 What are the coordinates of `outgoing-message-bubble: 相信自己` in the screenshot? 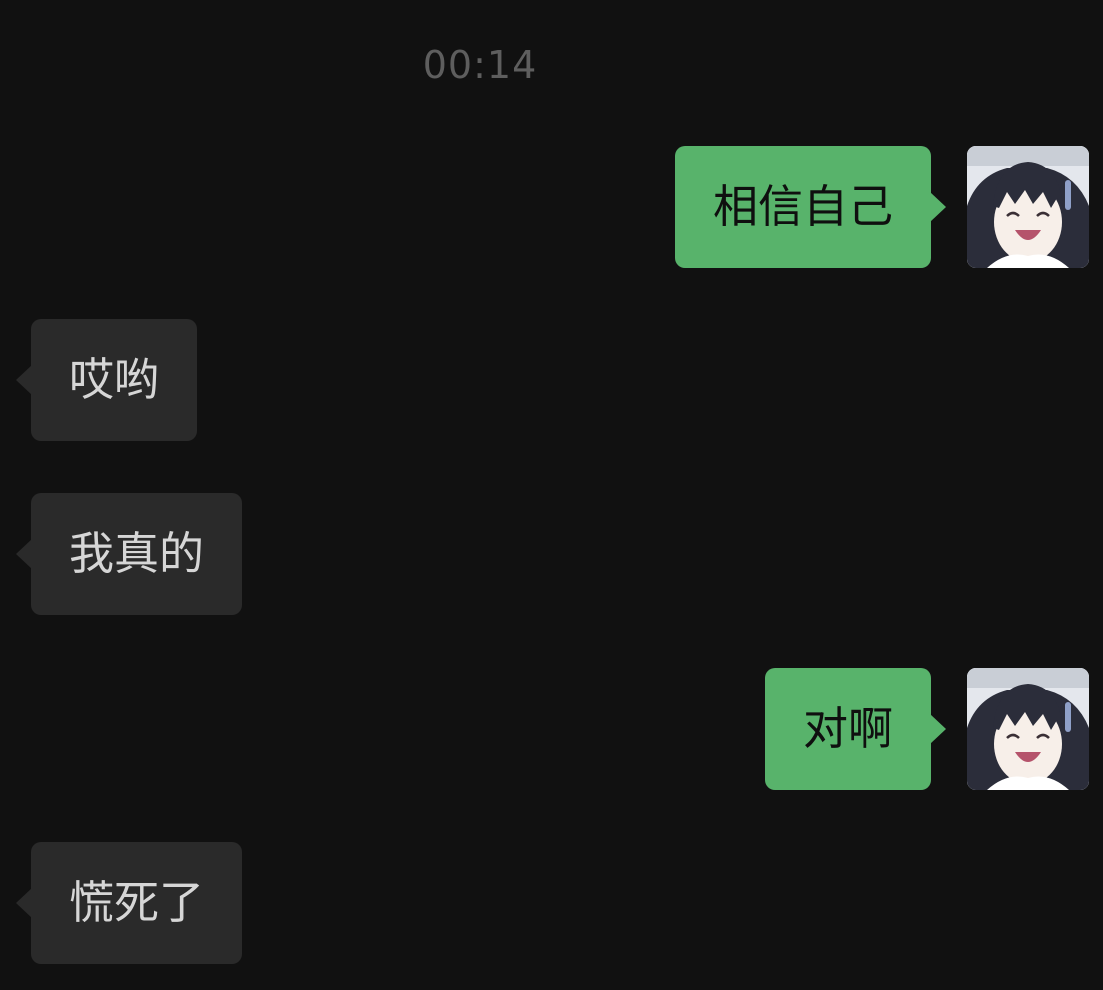 It's located at (810, 207).